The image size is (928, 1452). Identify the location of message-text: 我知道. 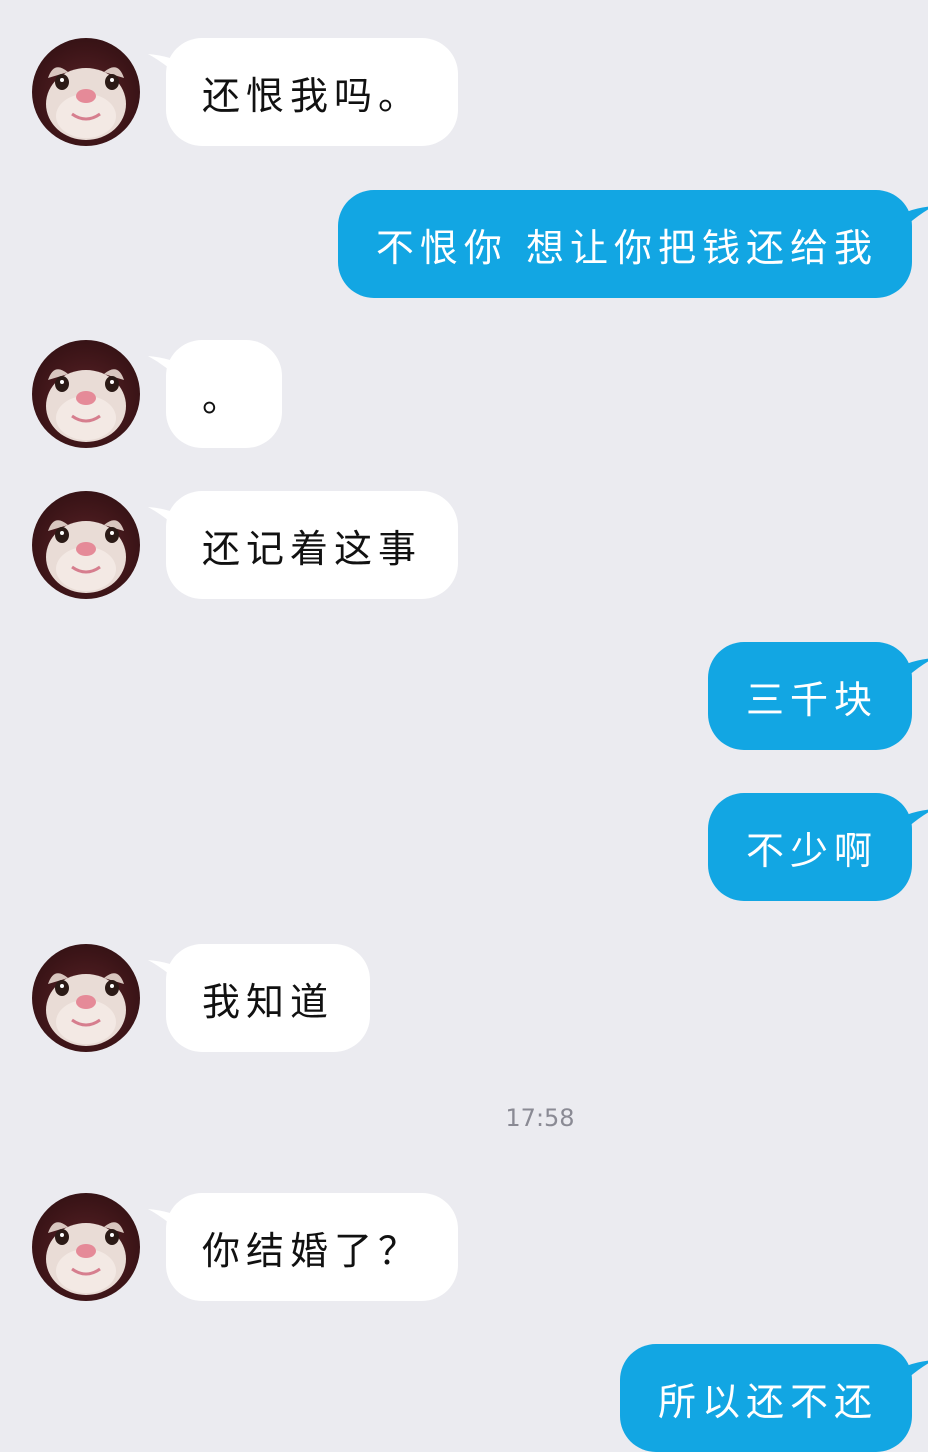
(268, 1001).